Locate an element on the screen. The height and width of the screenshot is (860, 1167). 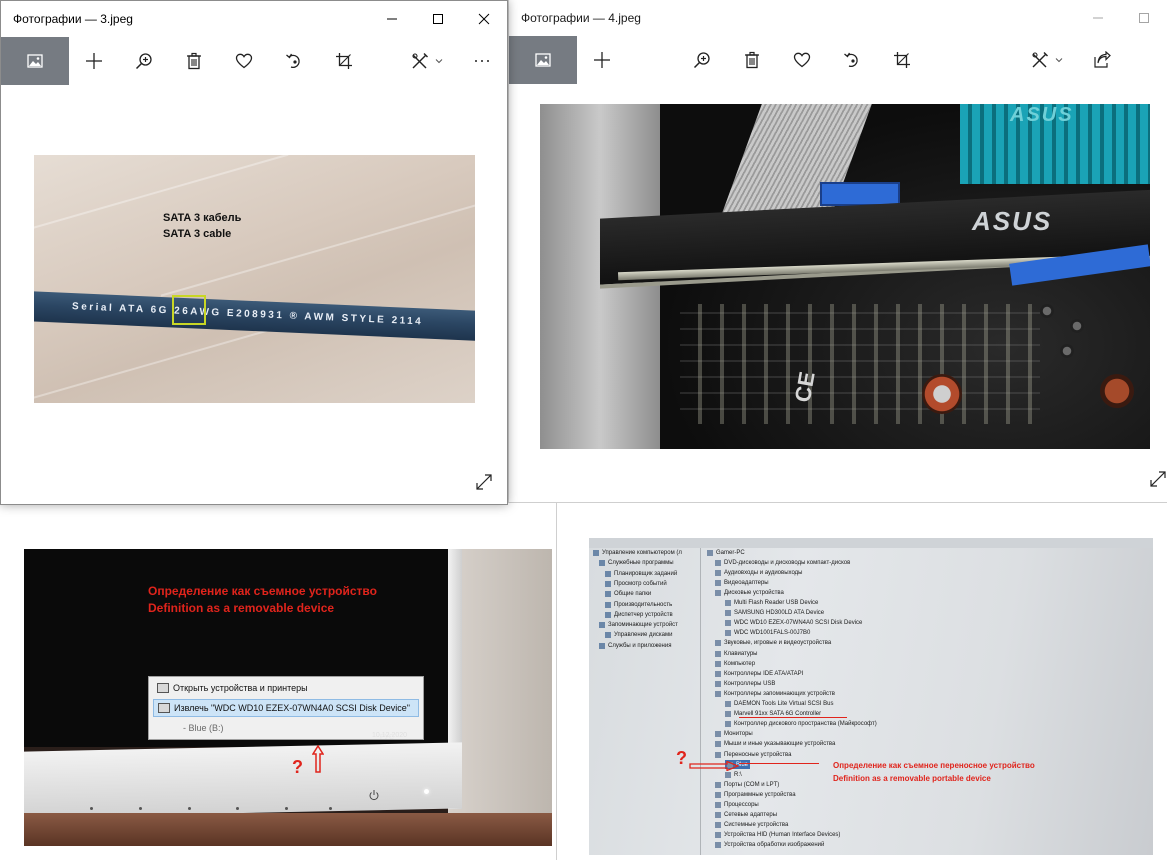
wall is located at coordinates (500, 697).